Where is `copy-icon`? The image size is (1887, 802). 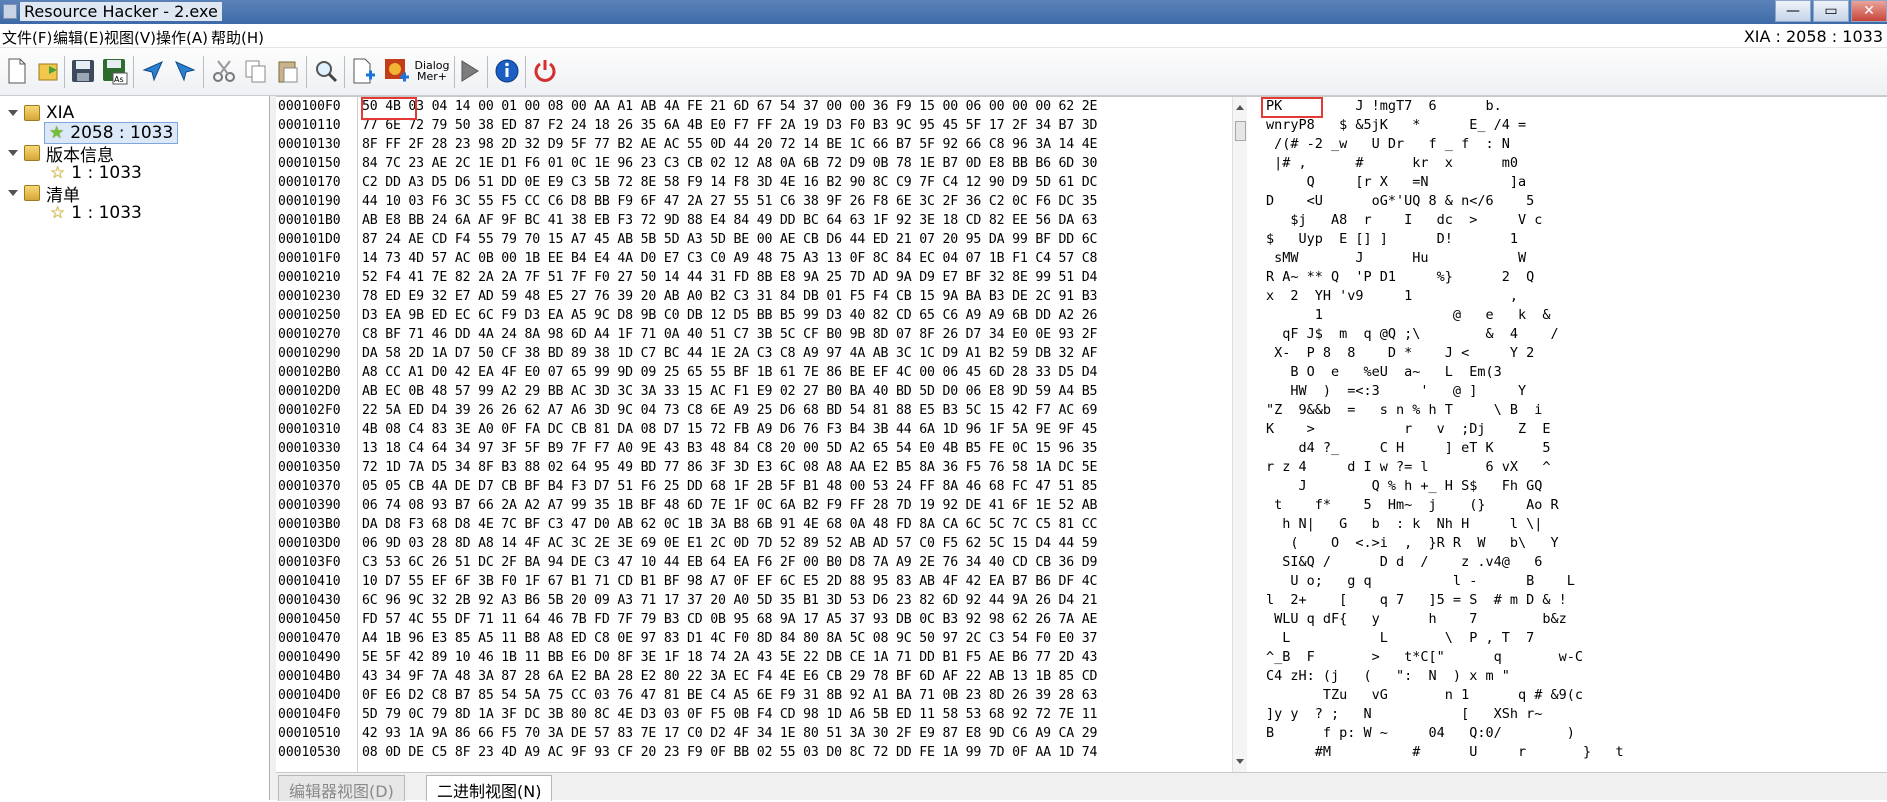 copy-icon is located at coordinates (256, 71).